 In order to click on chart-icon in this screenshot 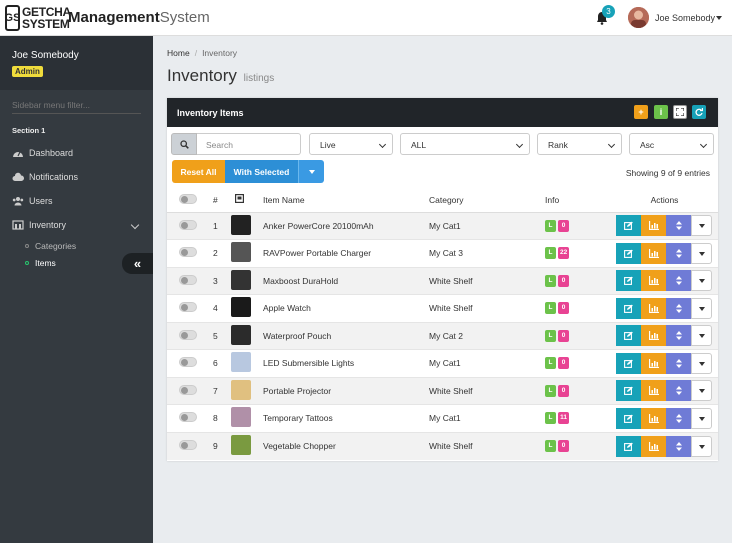, I will do `click(653, 226)`.